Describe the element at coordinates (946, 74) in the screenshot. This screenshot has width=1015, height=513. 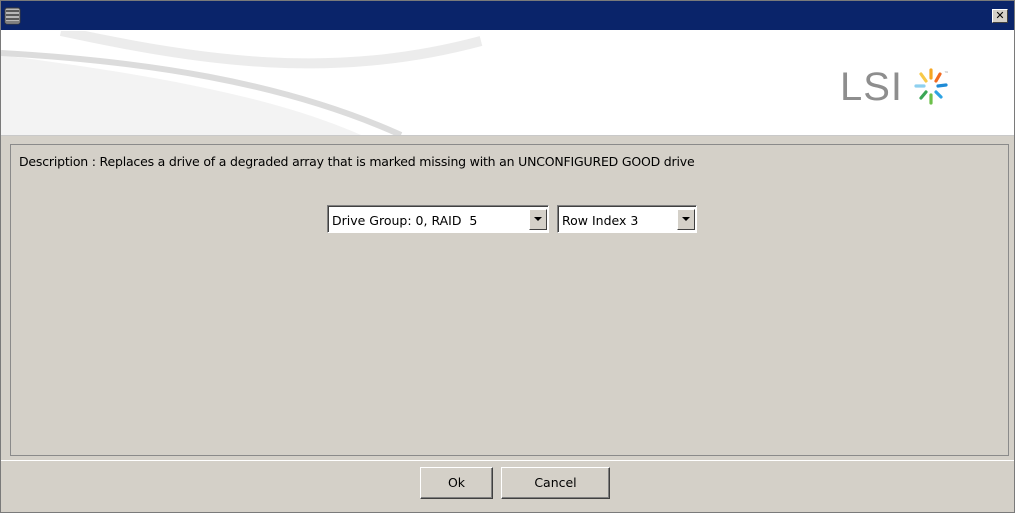
I see `svg-text: ™` at that location.